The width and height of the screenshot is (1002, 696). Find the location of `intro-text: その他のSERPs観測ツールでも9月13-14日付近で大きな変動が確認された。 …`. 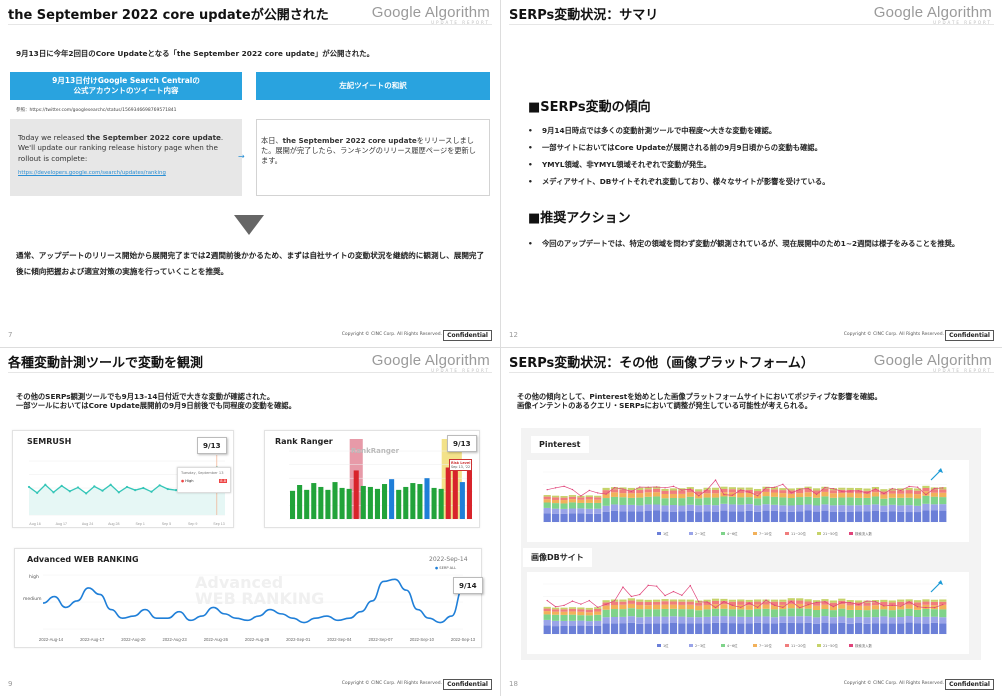

intro-text: その他のSERPs観測ツールでも9月13-14日付近で大きな変動が確認された。 … is located at coordinates (156, 401).